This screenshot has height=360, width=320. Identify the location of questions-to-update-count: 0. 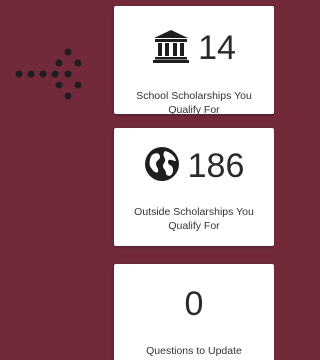
(194, 304).